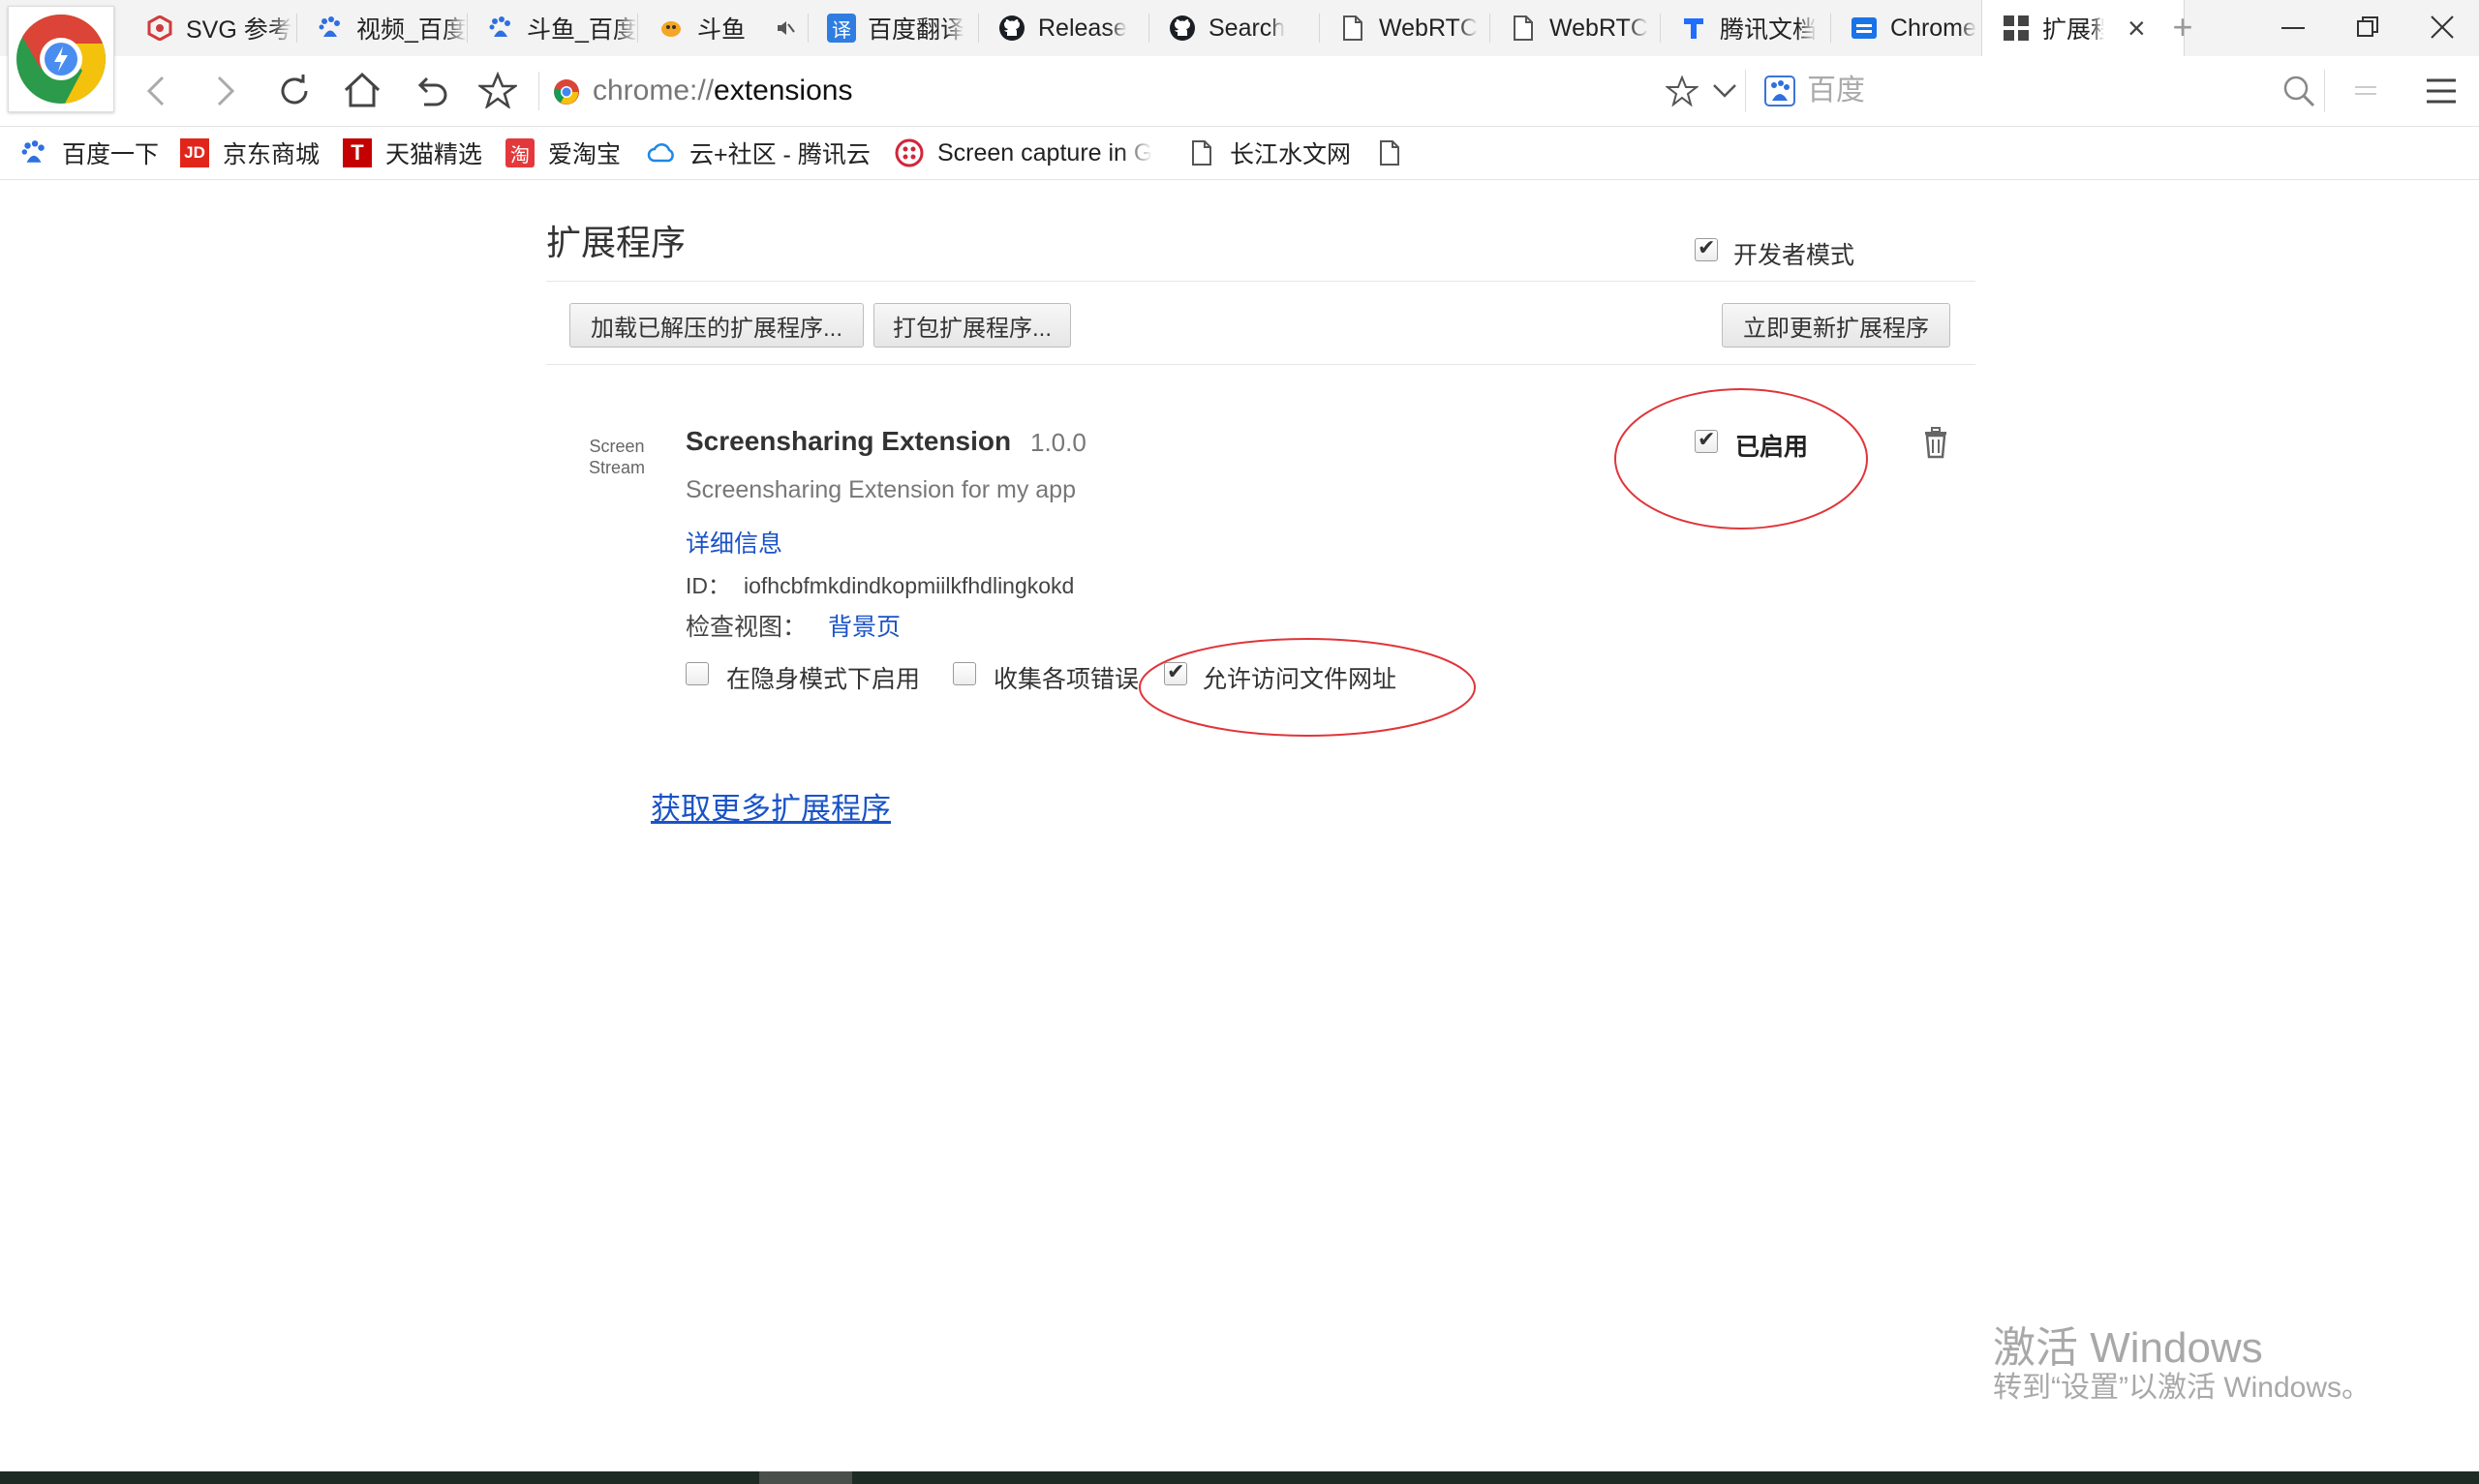 This screenshot has height=1484, width=2479. What do you see at coordinates (224, 91) in the screenshot?
I see `forward-icon` at bounding box center [224, 91].